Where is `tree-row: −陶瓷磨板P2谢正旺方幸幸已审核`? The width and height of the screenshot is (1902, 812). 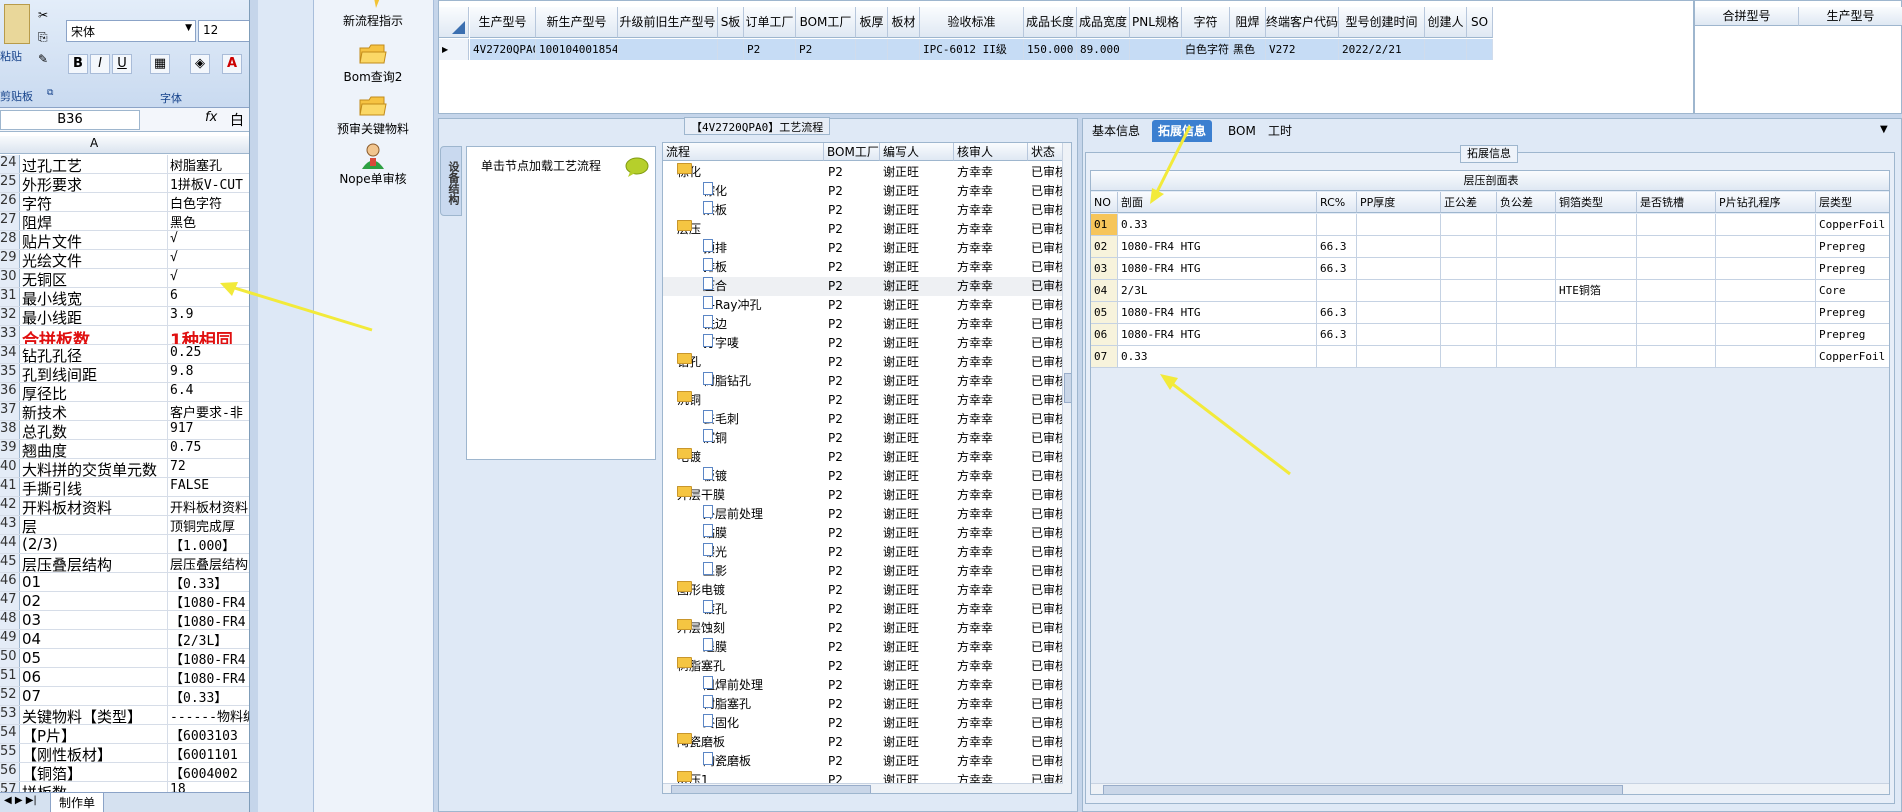
tree-row: −陶瓷磨板P2谢正旺方幸幸已审核 is located at coordinates (865, 742).